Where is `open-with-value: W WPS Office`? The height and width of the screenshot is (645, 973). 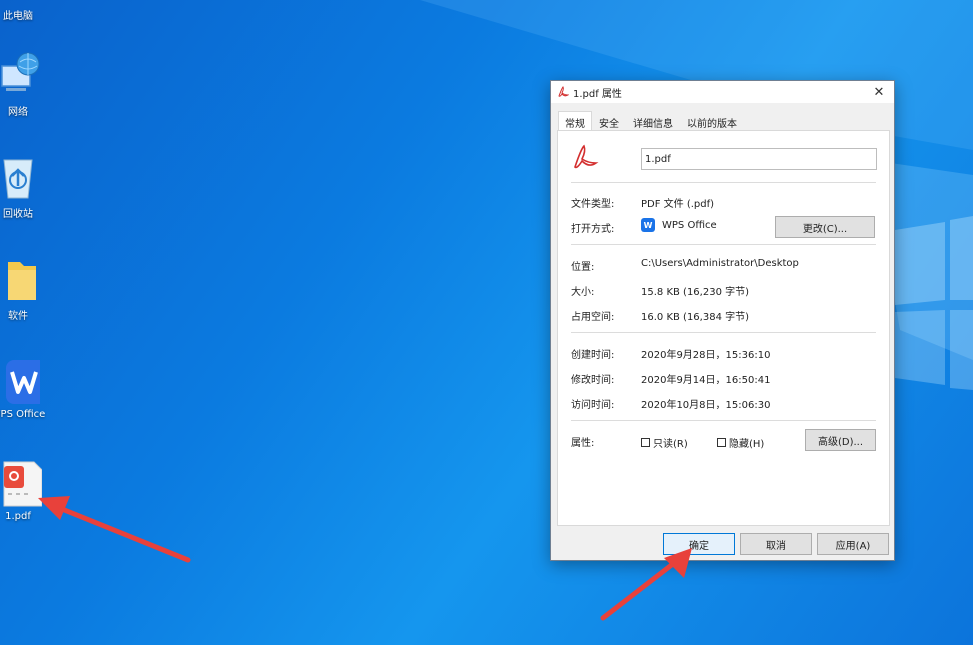 open-with-value: W WPS Office is located at coordinates (679, 225).